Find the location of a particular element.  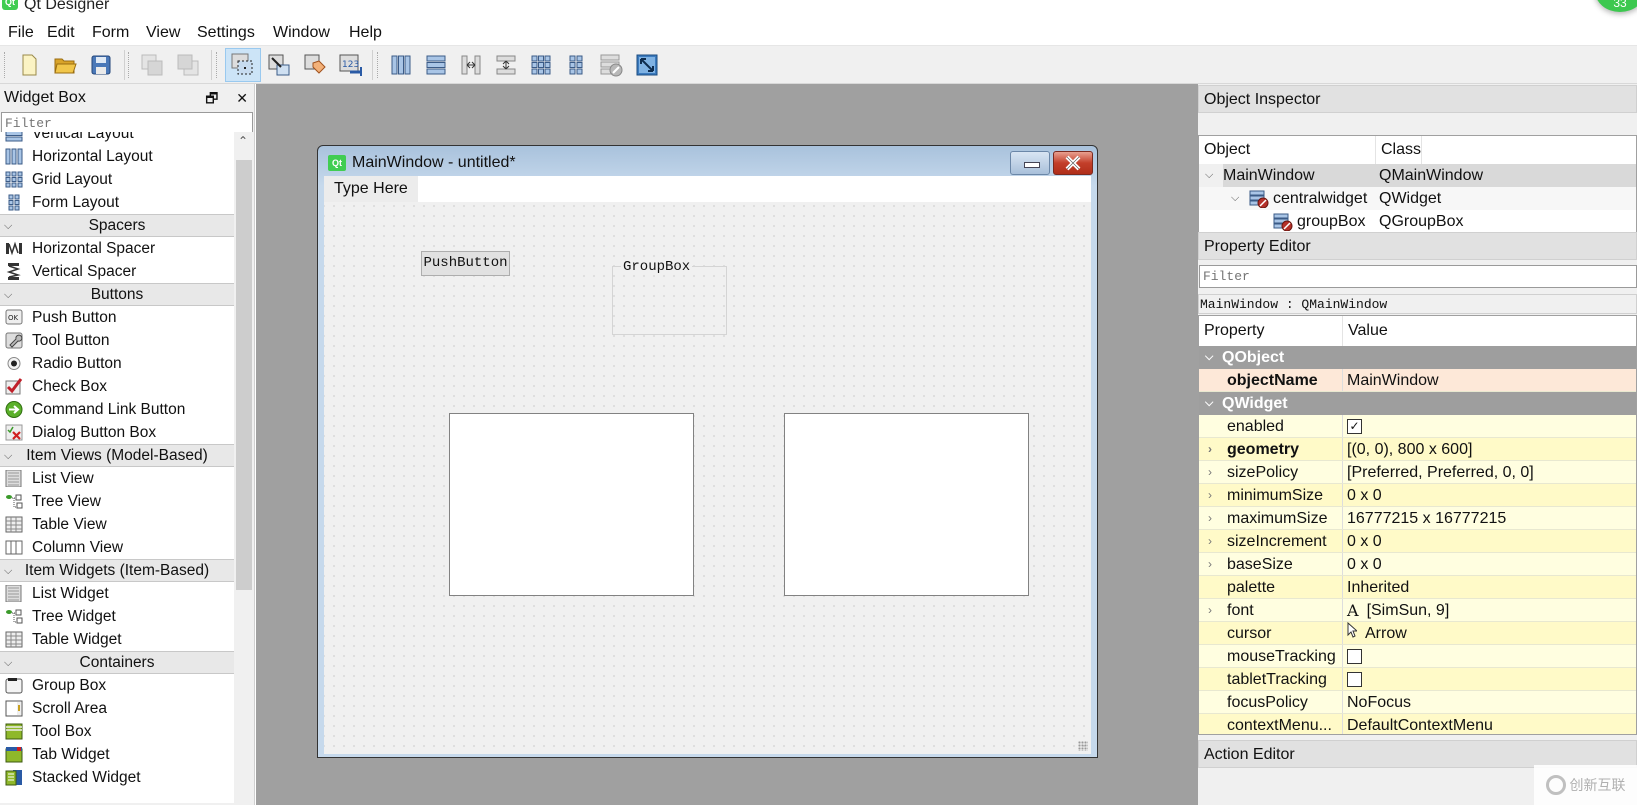

object-tree-row: ⌵ centralwidget QWidget is located at coordinates (1417, 198).